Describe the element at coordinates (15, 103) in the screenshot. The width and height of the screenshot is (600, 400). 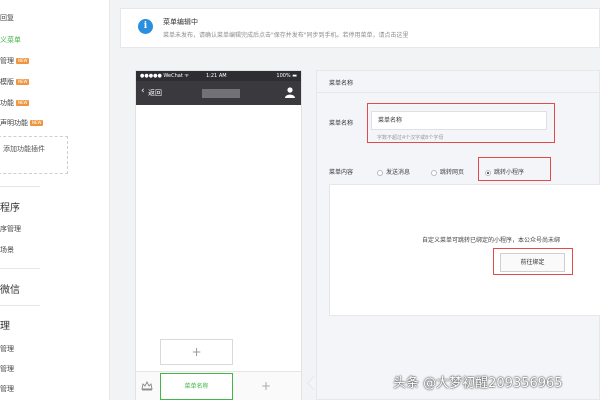
I see `sidebar-item-feature: 功能 NEW` at that location.